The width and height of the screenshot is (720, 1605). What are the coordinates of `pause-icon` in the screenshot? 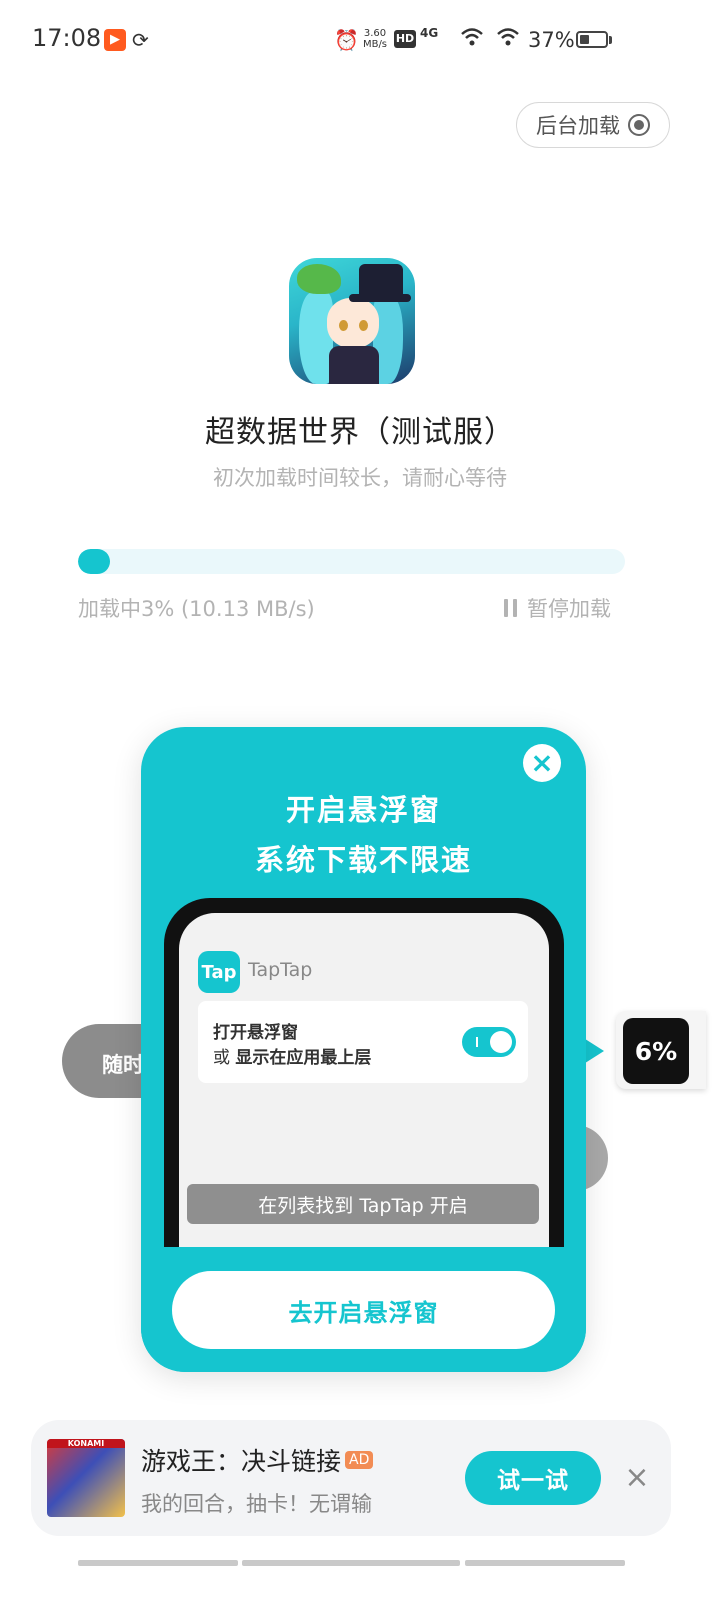 It's located at (510, 608).